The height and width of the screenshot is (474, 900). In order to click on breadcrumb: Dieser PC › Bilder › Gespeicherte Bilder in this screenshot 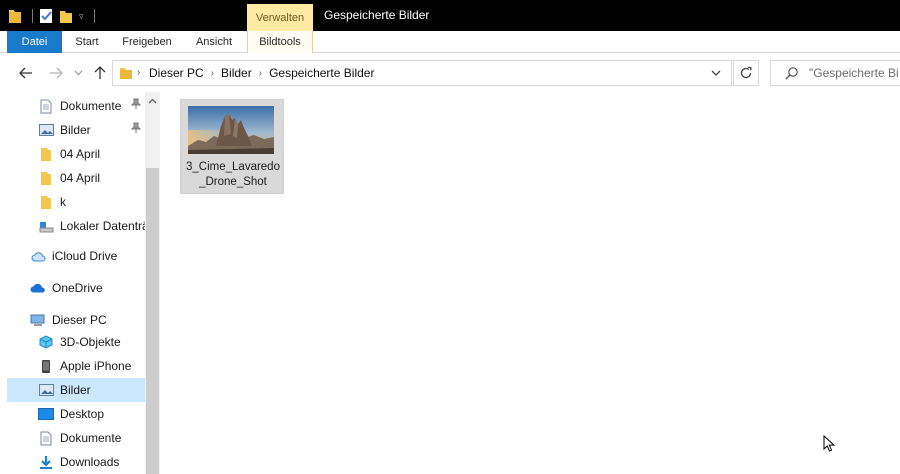, I will do `click(261, 73)`.